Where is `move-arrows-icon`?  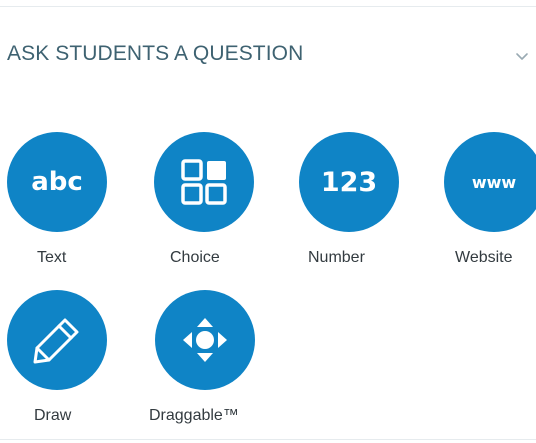
move-arrows-icon is located at coordinates (205, 340).